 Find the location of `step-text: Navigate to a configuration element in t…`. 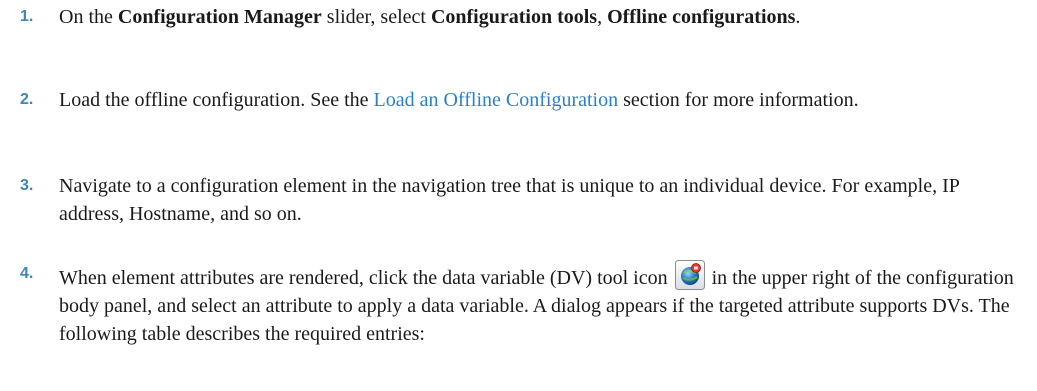

step-text: Navigate to a configuration element in t… is located at coordinates (509, 200).